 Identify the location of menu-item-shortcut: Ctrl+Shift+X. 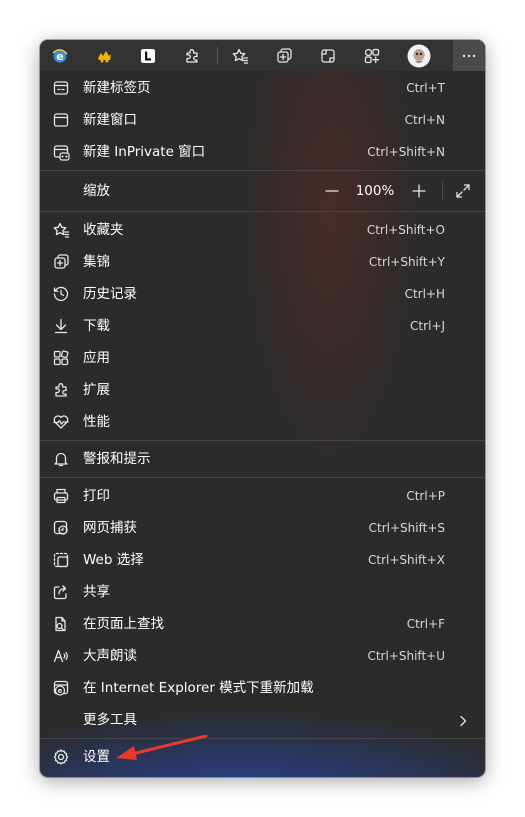
(406, 560).